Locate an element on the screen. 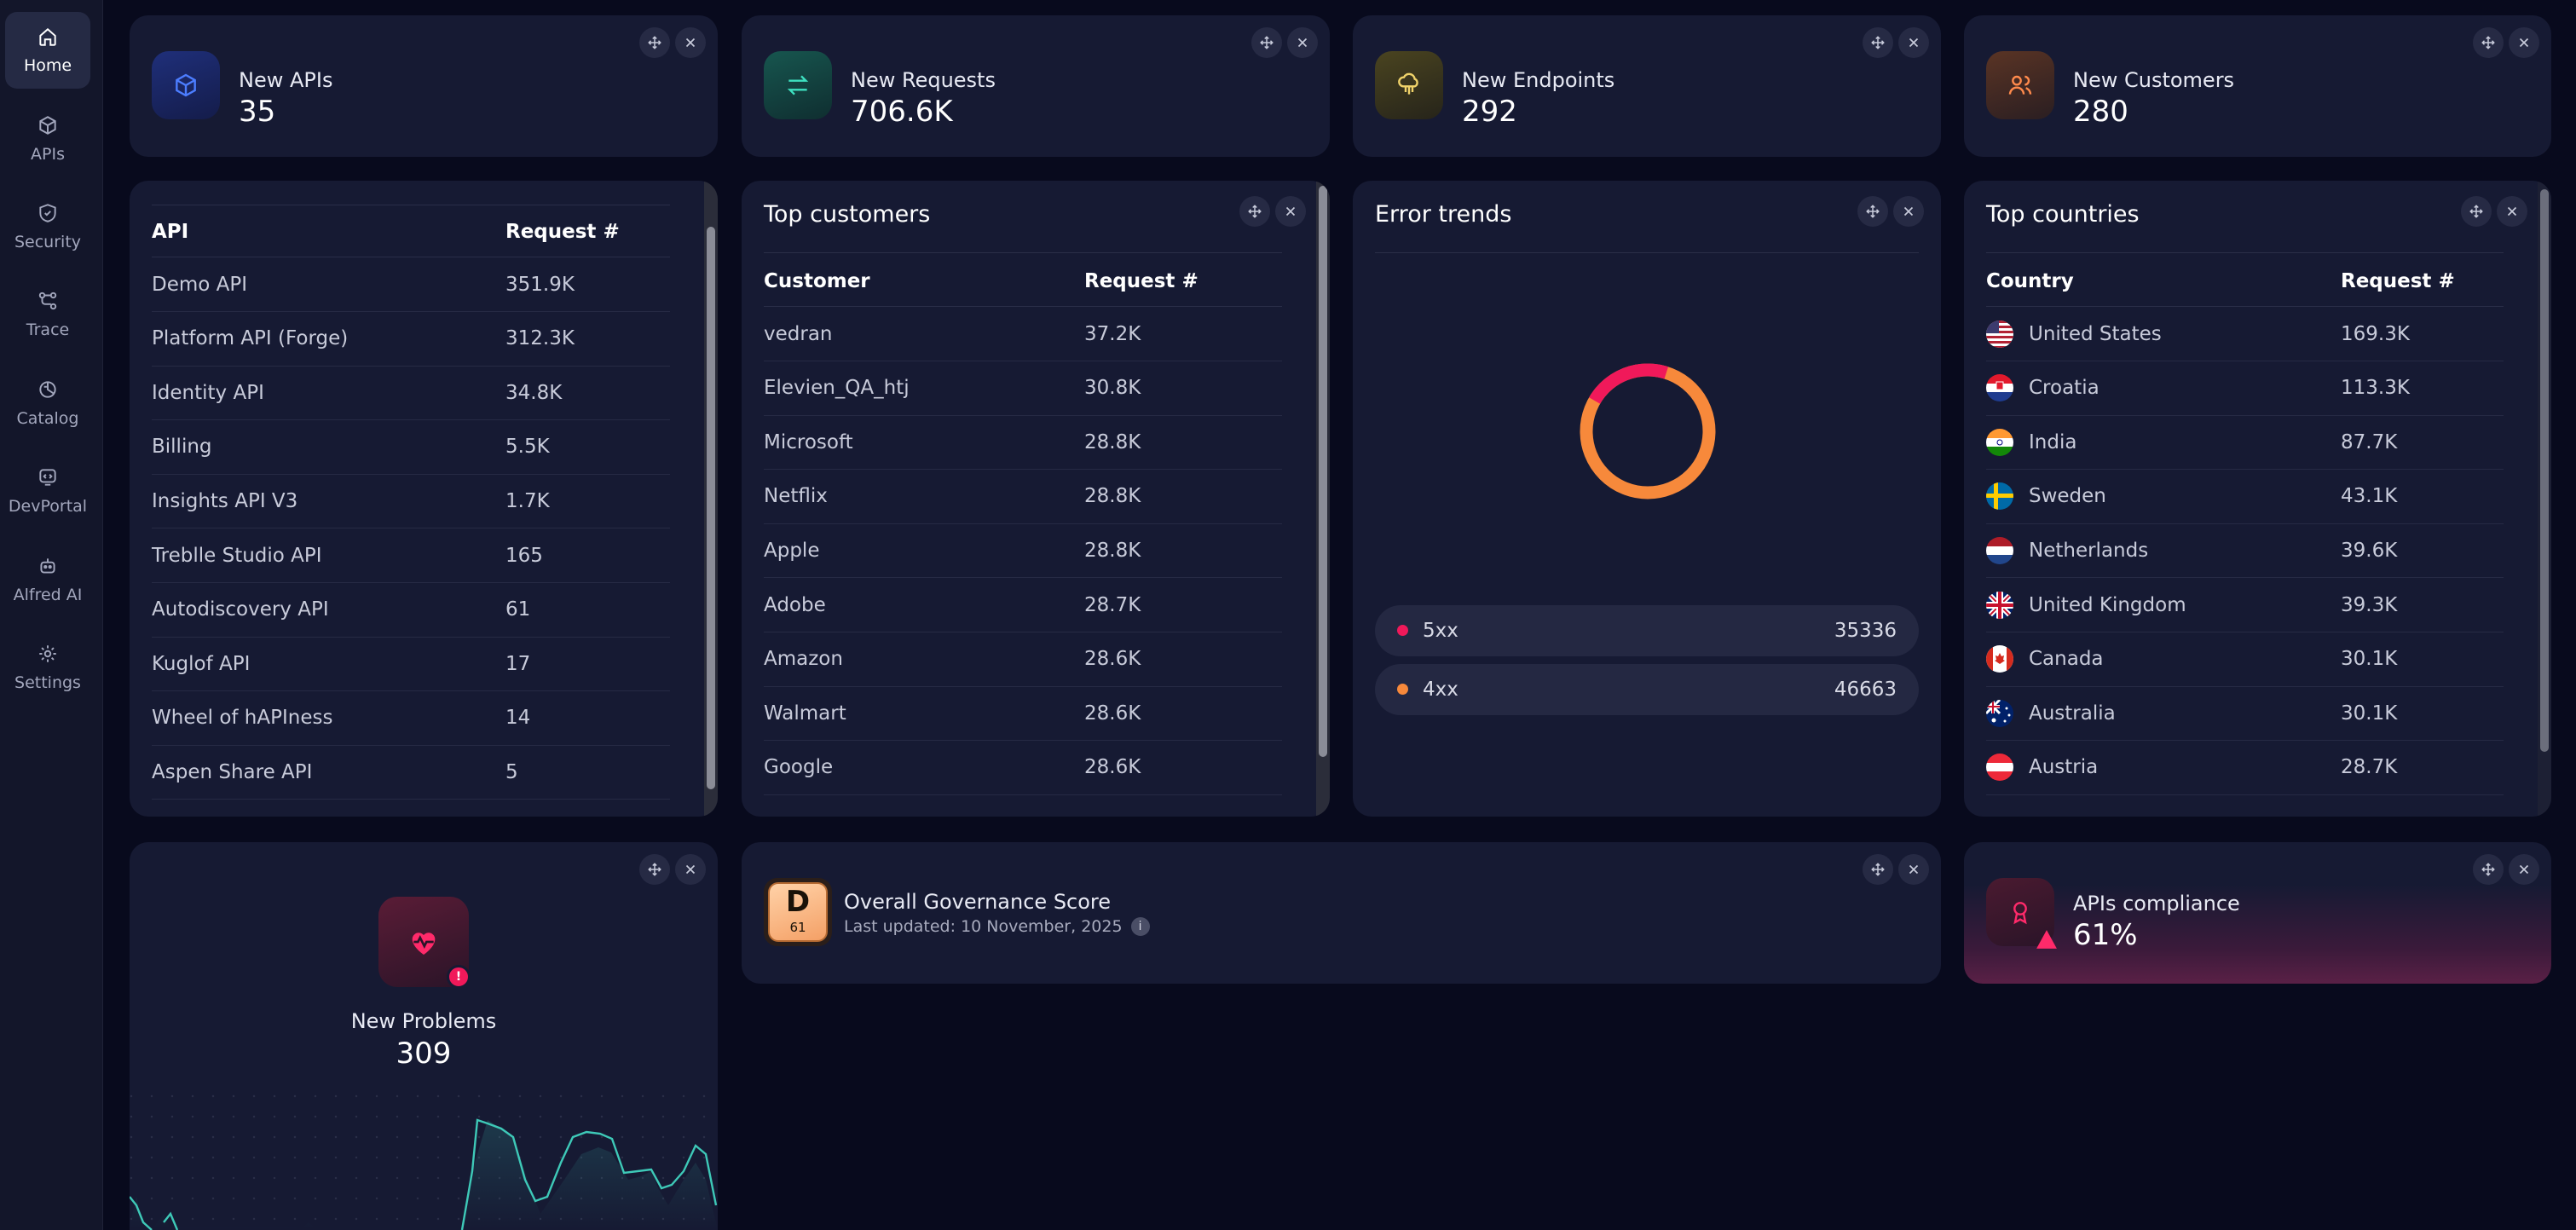  row-name: Demo API is located at coordinates (200, 284).